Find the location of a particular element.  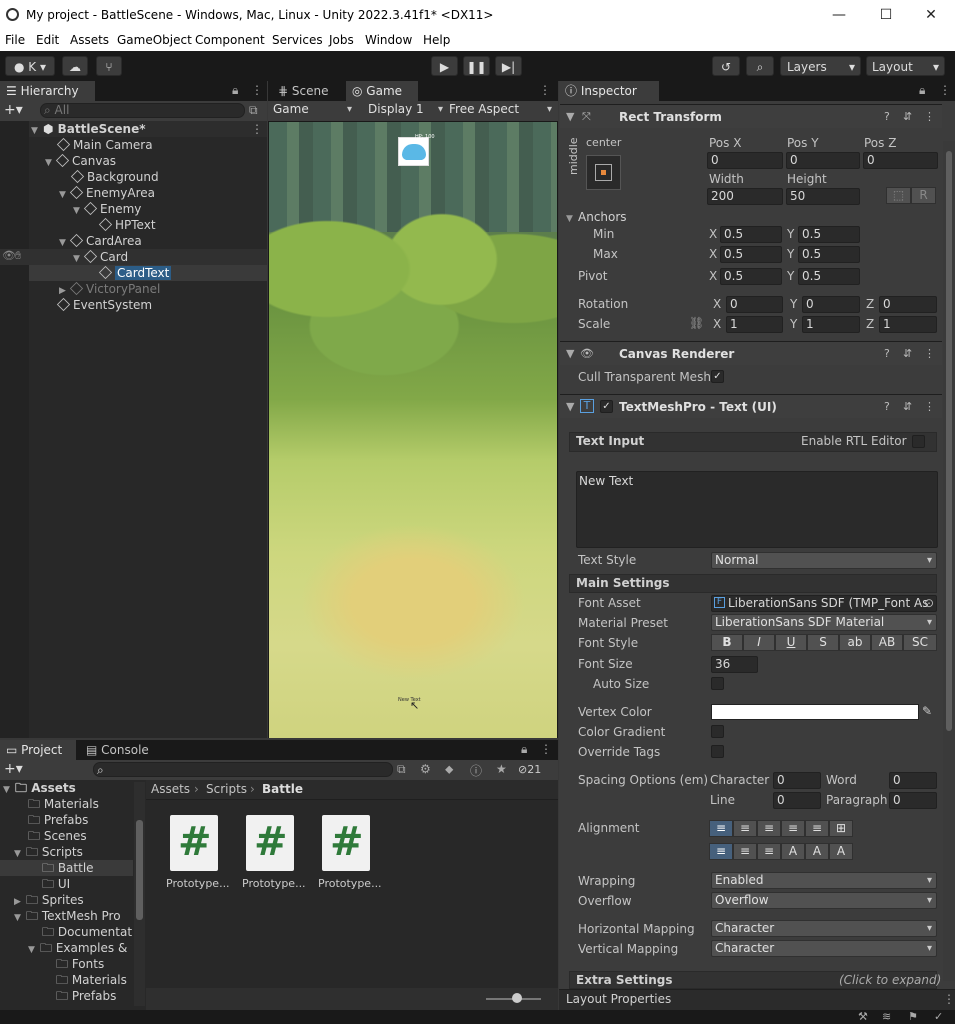

play-button: ▶ is located at coordinates (444, 66).